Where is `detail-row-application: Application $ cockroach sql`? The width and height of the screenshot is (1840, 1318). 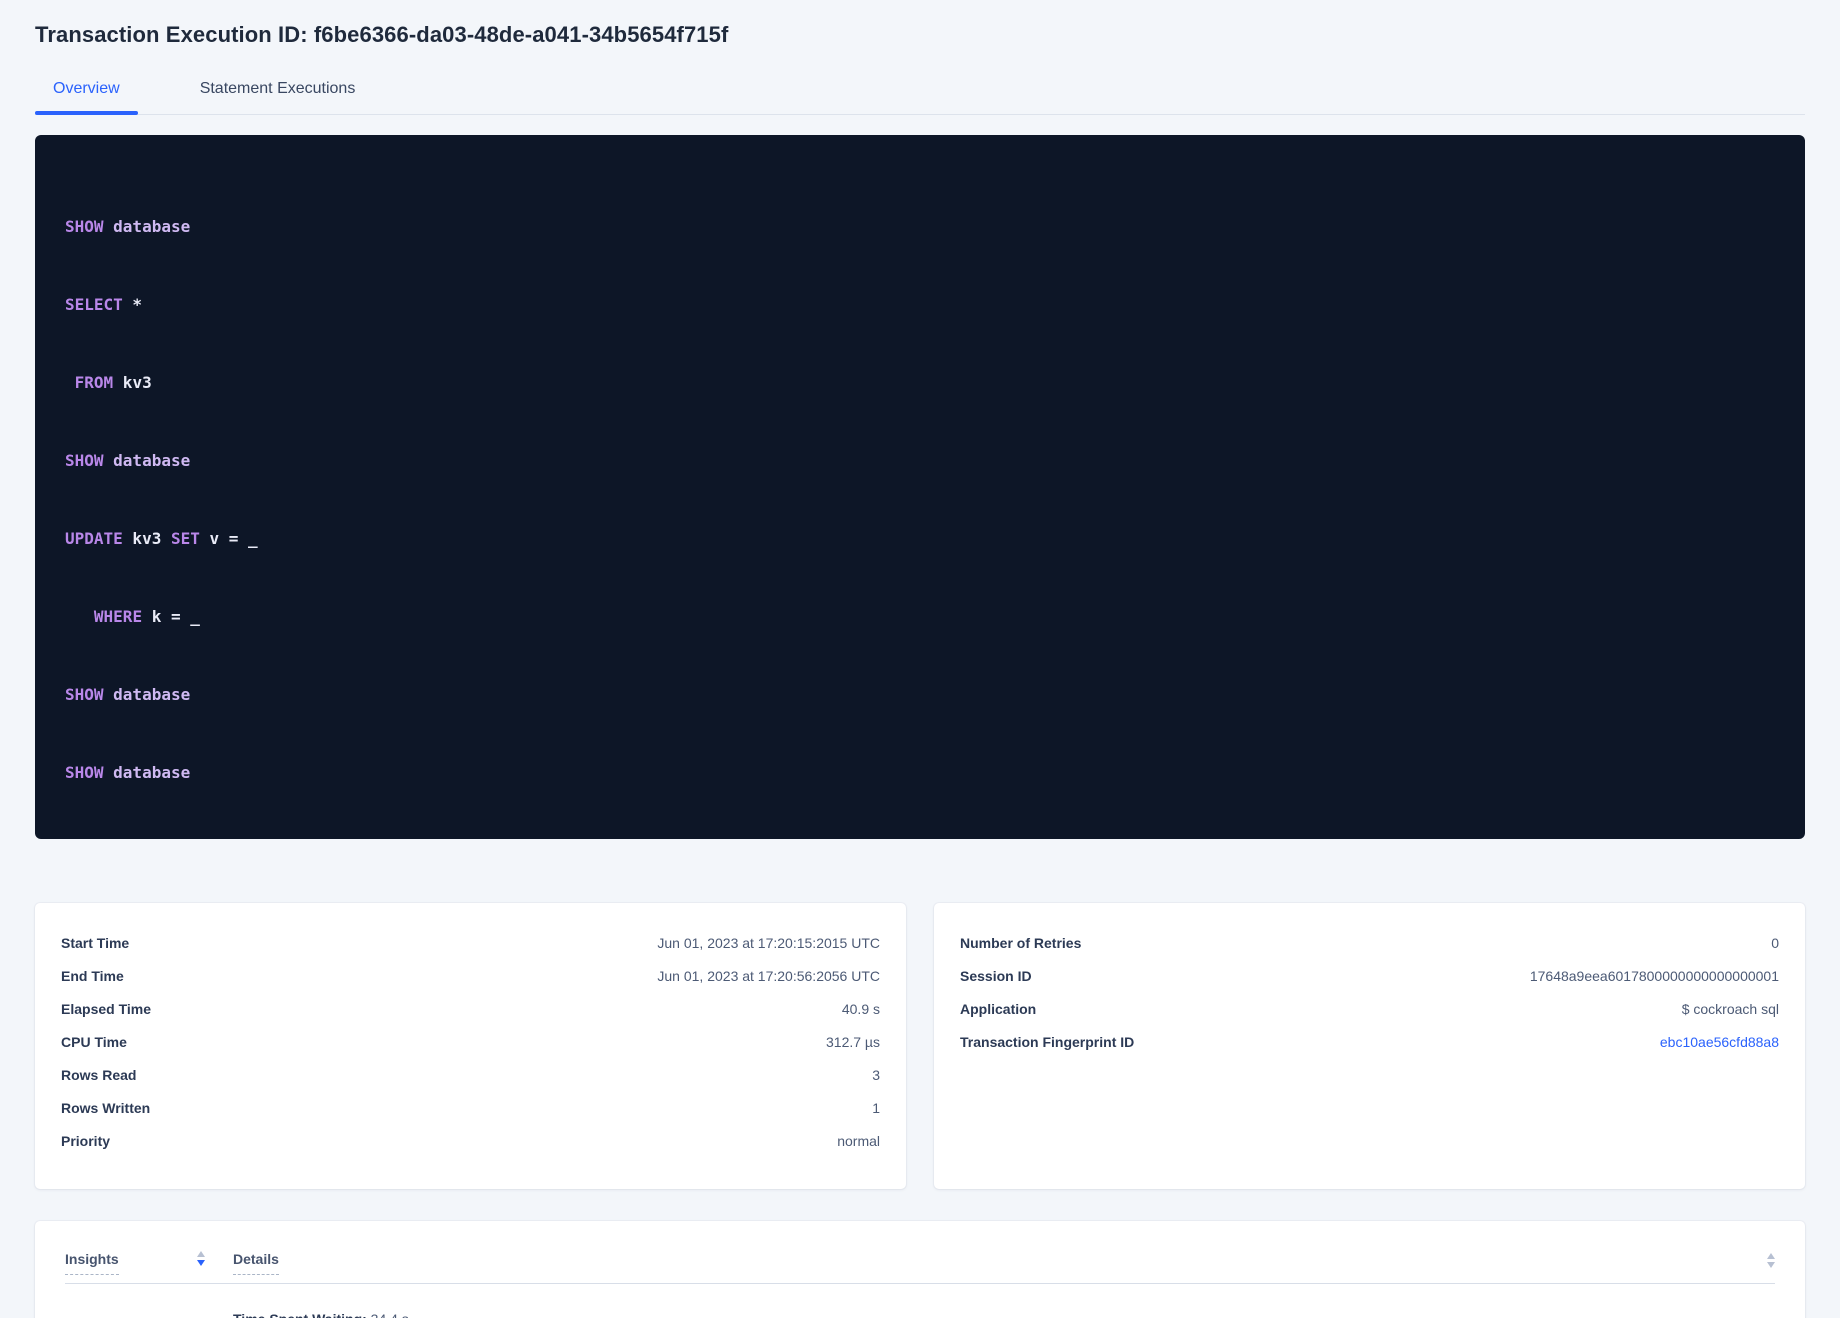 detail-row-application: Application $ cockroach sql is located at coordinates (1369, 1009).